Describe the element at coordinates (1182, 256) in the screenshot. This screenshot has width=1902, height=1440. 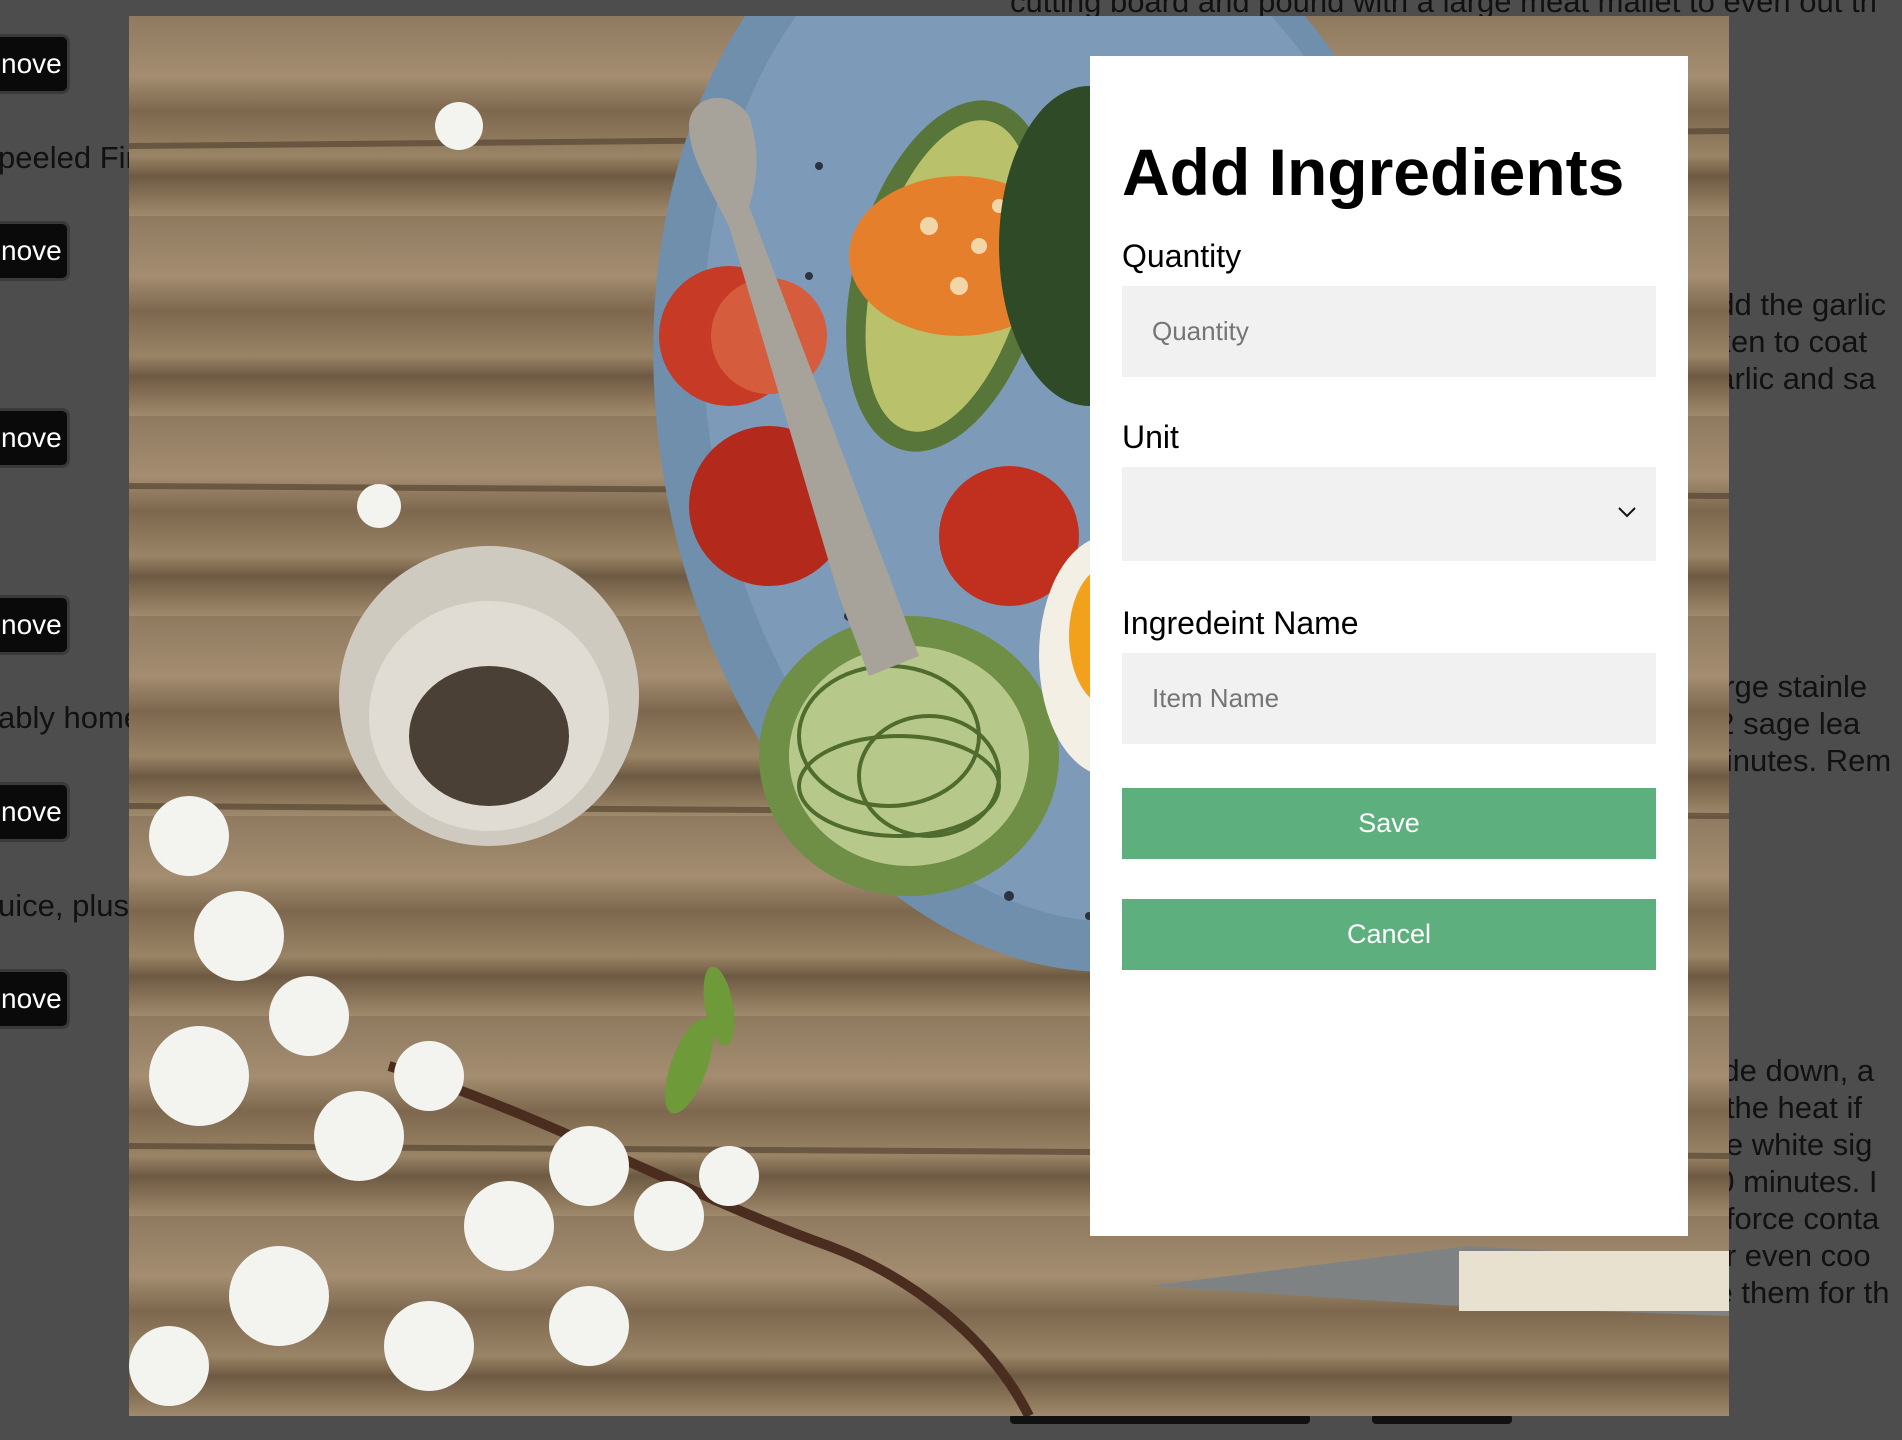
I see `quantity-label: Quantity` at that location.